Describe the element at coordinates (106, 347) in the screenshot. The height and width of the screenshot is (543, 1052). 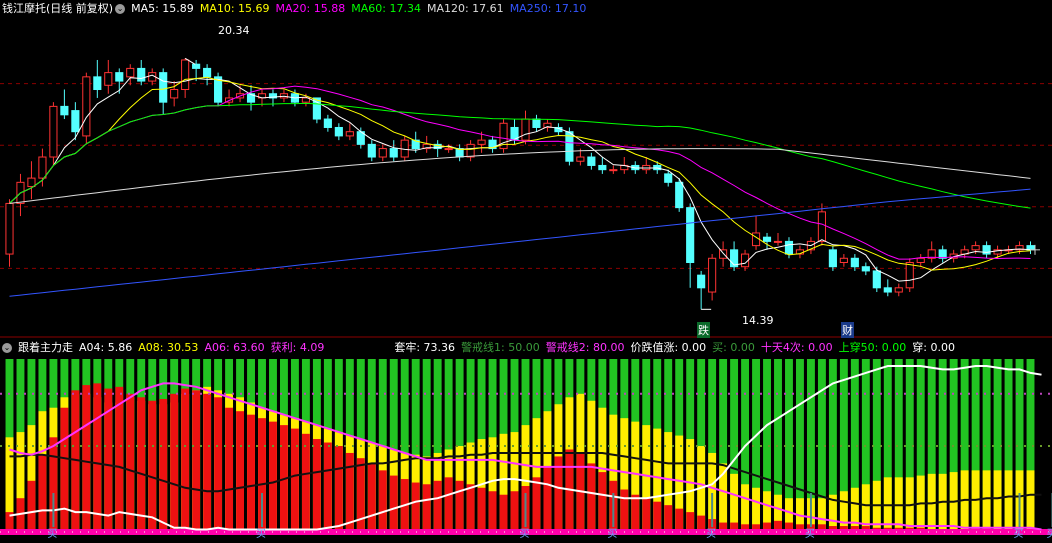
I see `a04-label: A04: 5.86` at that location.